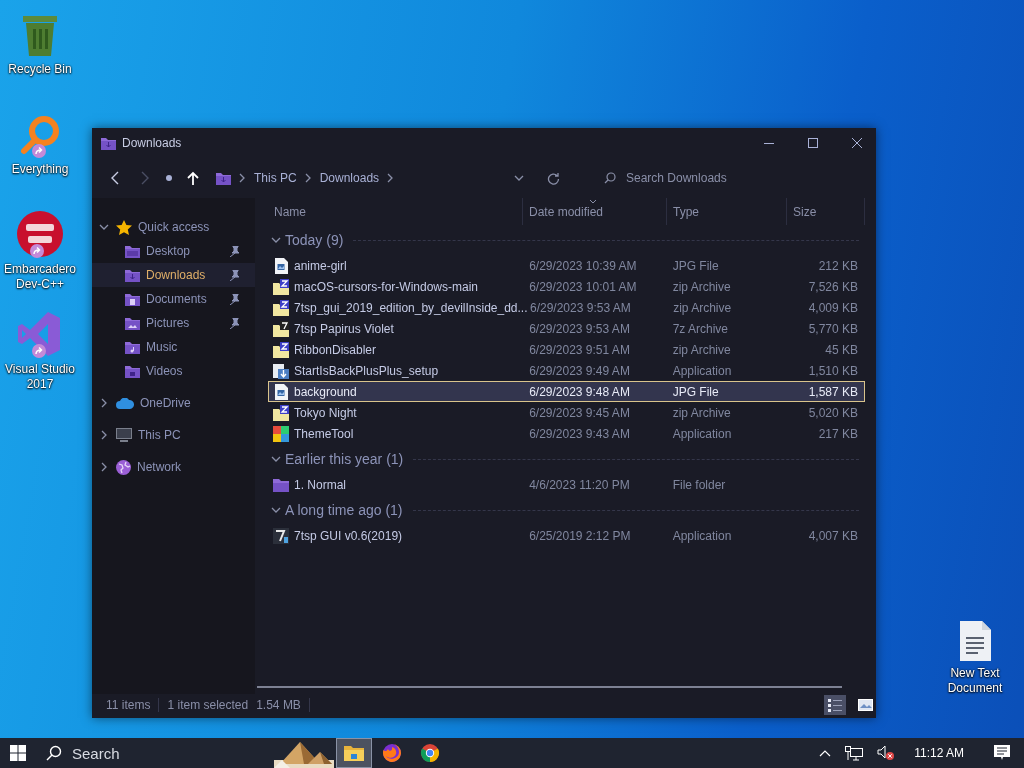 Image resolution: width=1024 pixels, height=768 pixels. I want to click on file-row: 1. Normal 4/6/2023 11:20 PM File folder, so click(566, 484).